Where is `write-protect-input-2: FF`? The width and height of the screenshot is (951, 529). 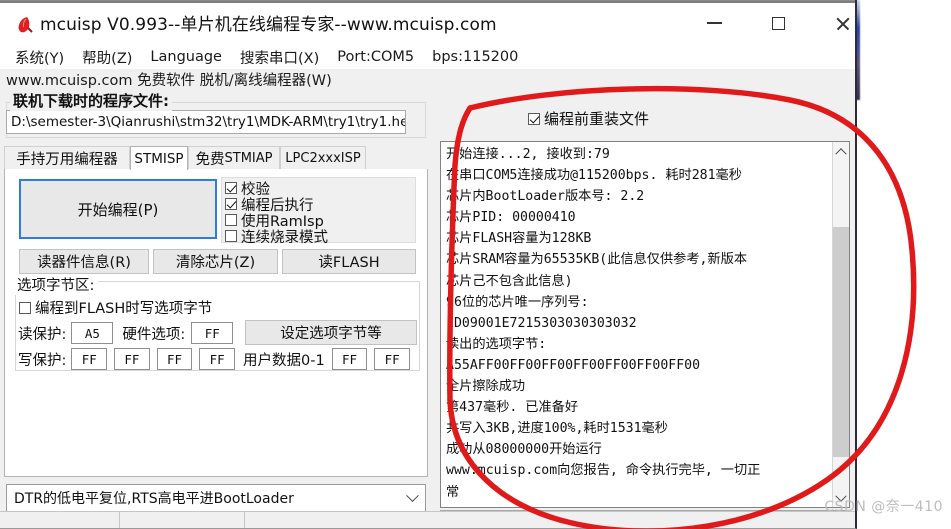 write-protect-input-2: FF is located at coordinates (174, 359).